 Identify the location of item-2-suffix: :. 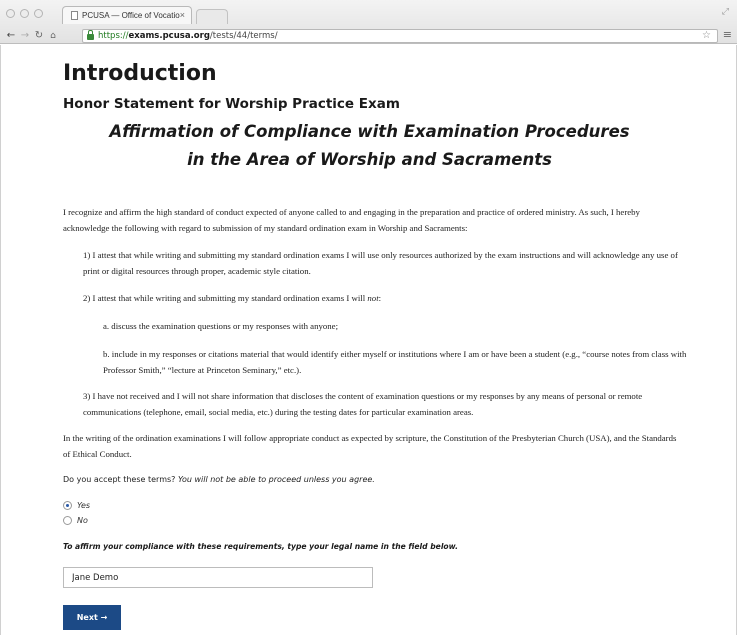
(380, 298).